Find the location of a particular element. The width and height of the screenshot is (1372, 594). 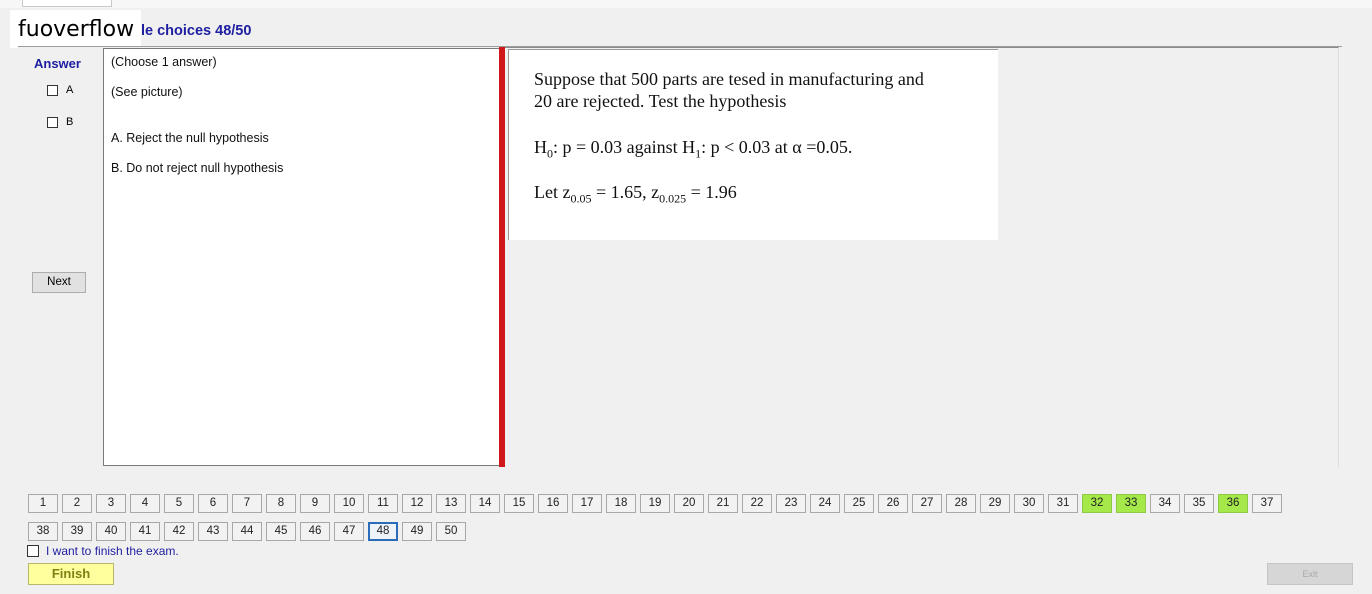

question-nav-button: 33 is located at coordinates (1131, 503).